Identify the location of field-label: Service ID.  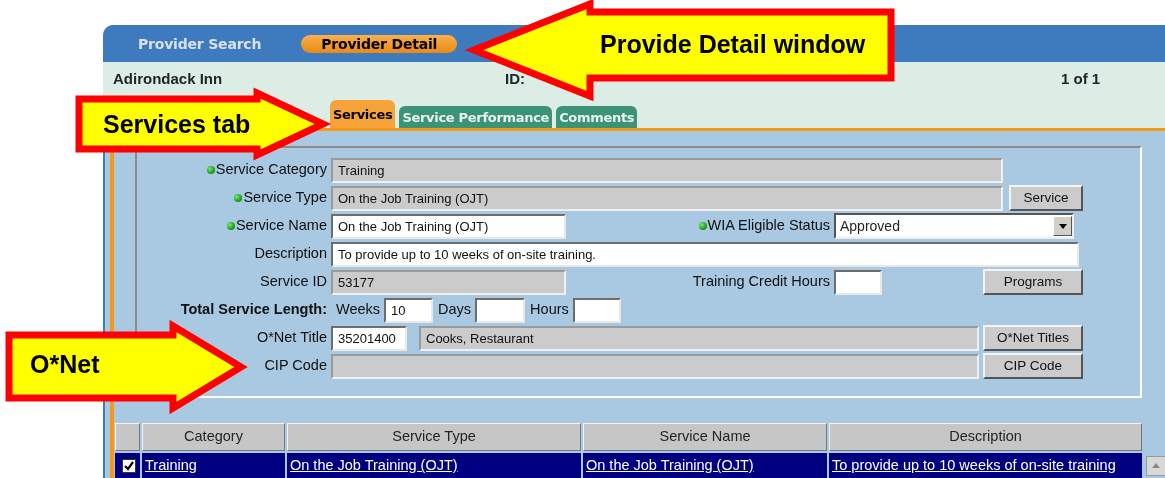
(293, 282).